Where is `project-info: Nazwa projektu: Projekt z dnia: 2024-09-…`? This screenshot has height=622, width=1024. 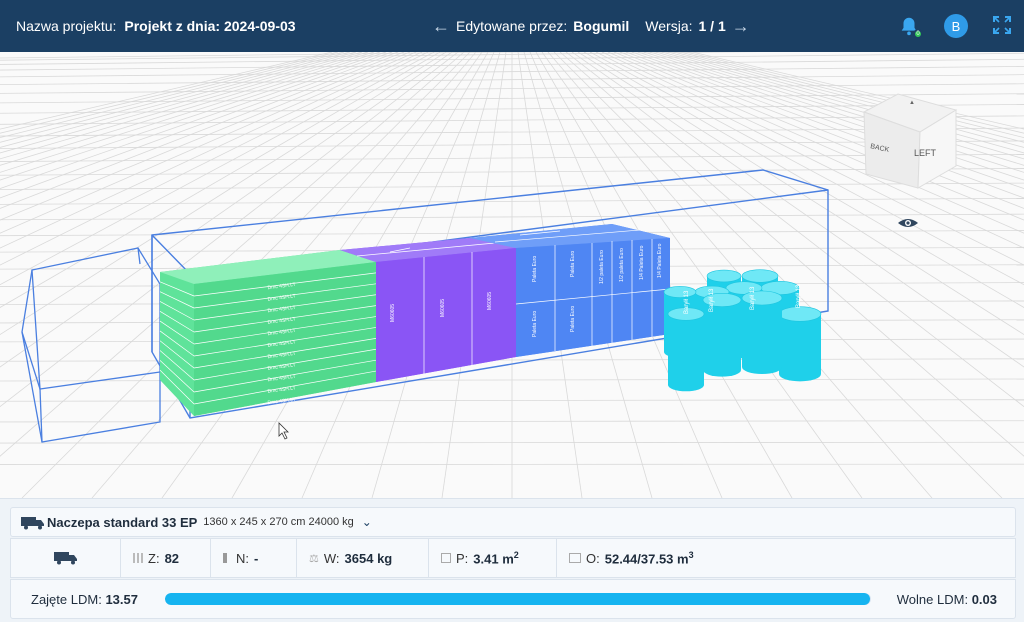
project-info: Nazwa projektu: Projekt z dnia: 2024-09-… is located at coordinates (156, 26).